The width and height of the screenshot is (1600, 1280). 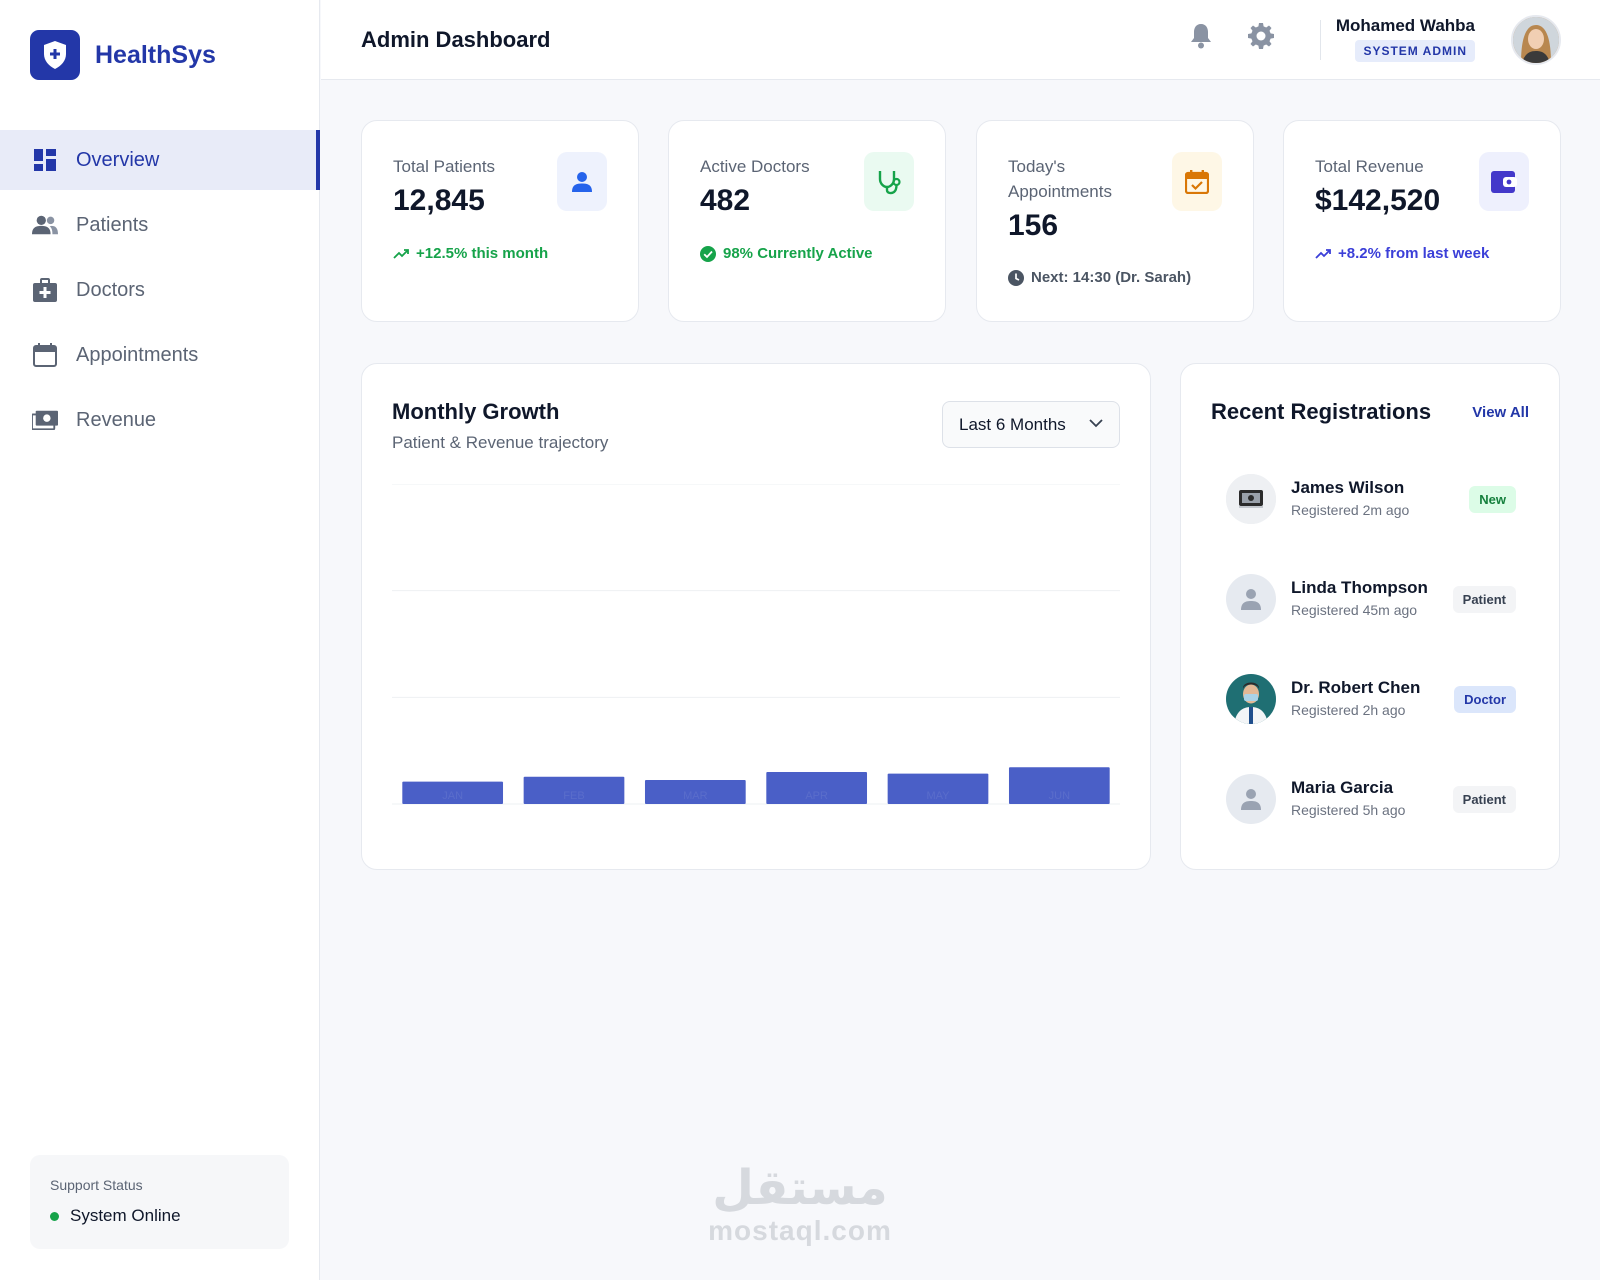 What do you see at coordinates (816, 796) in the screenshot?
I see `chart-x-label: APR` at bounding box center [816, 796].